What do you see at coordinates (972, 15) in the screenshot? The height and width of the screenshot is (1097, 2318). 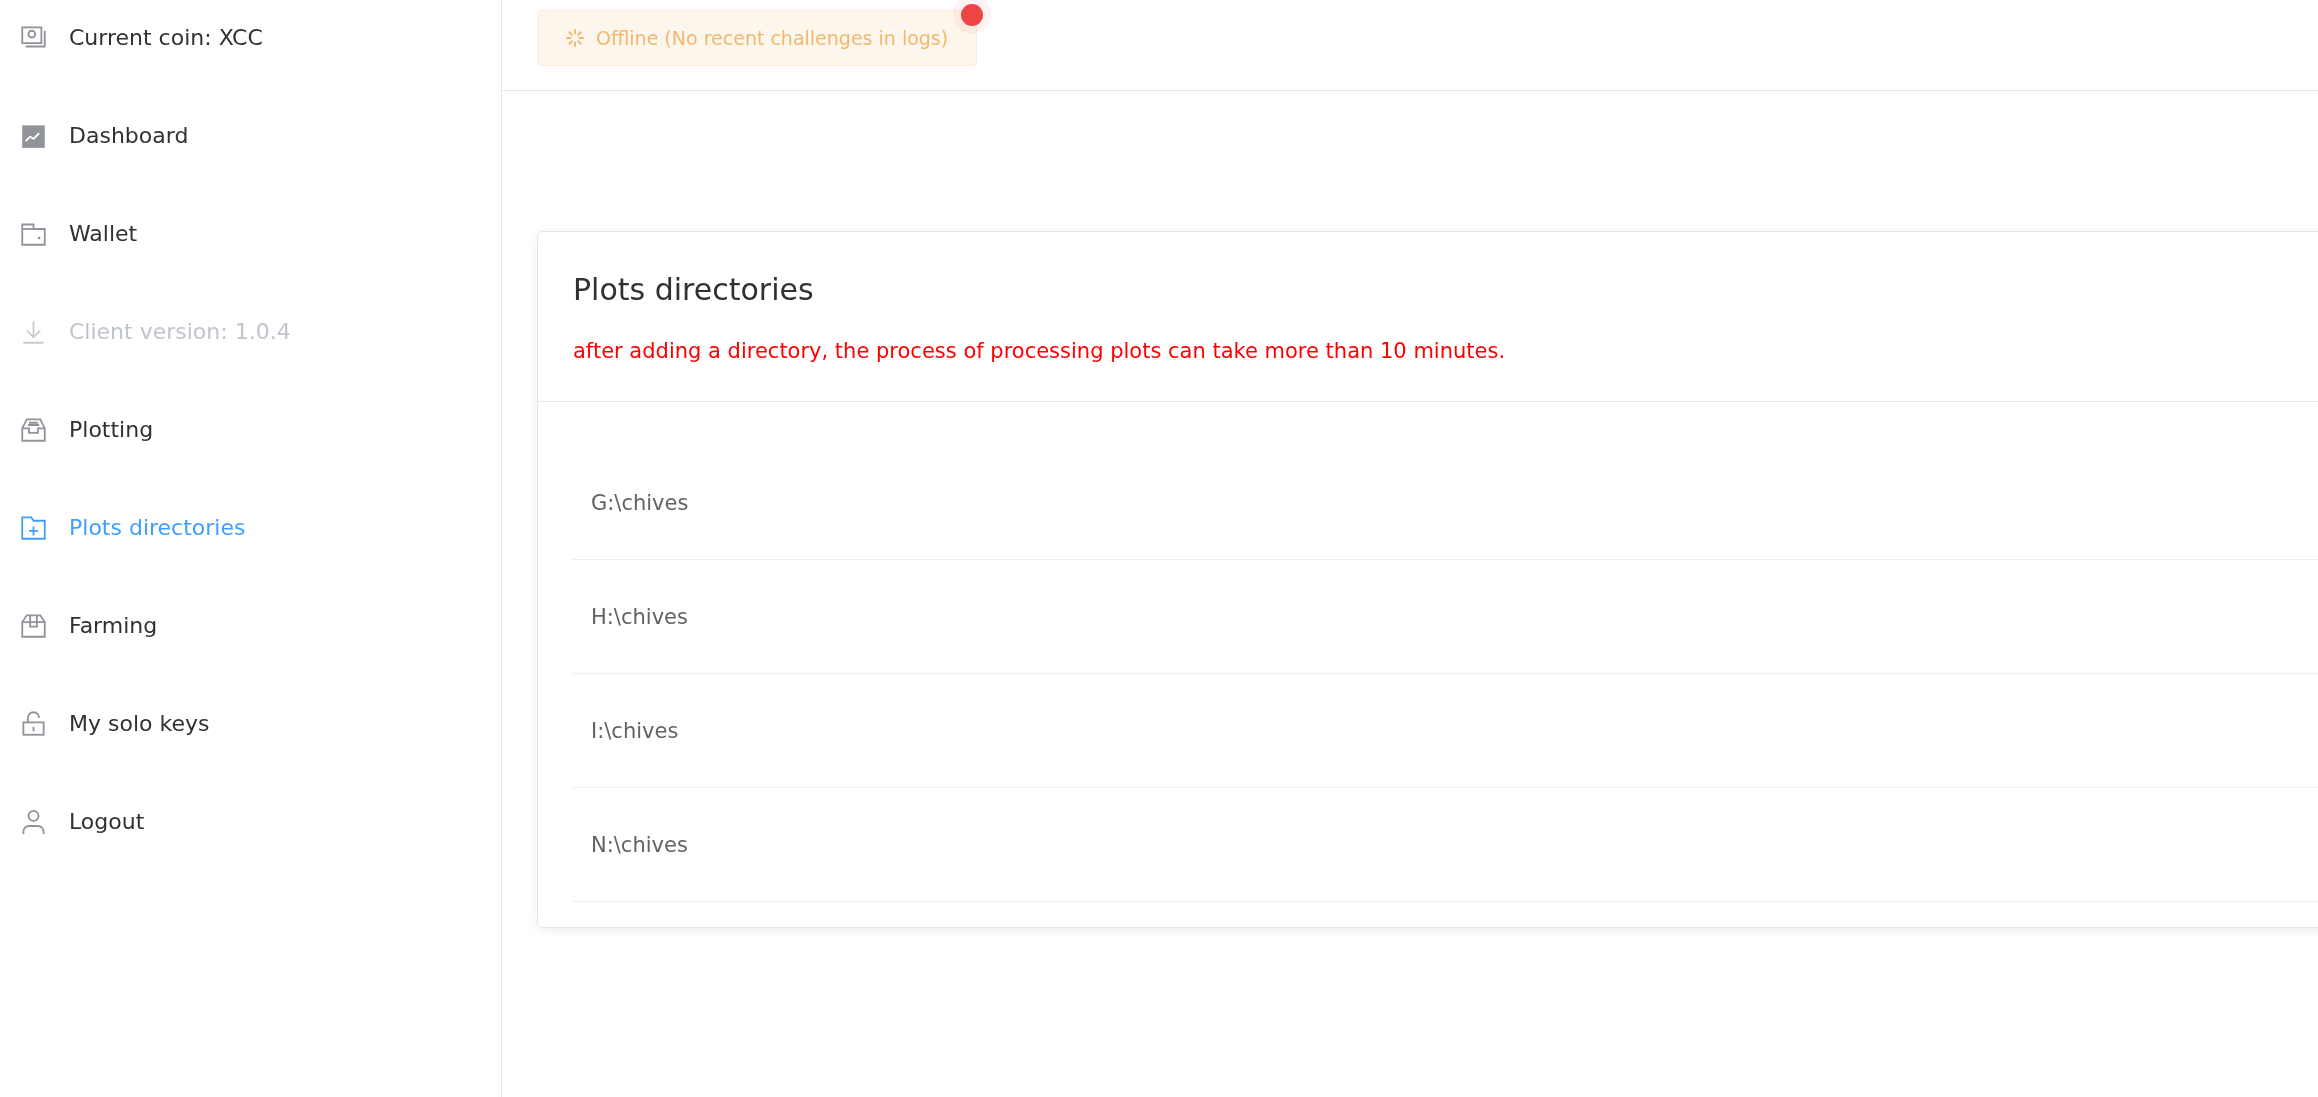 I see `notification-dot` at bounding box center [972, 15].